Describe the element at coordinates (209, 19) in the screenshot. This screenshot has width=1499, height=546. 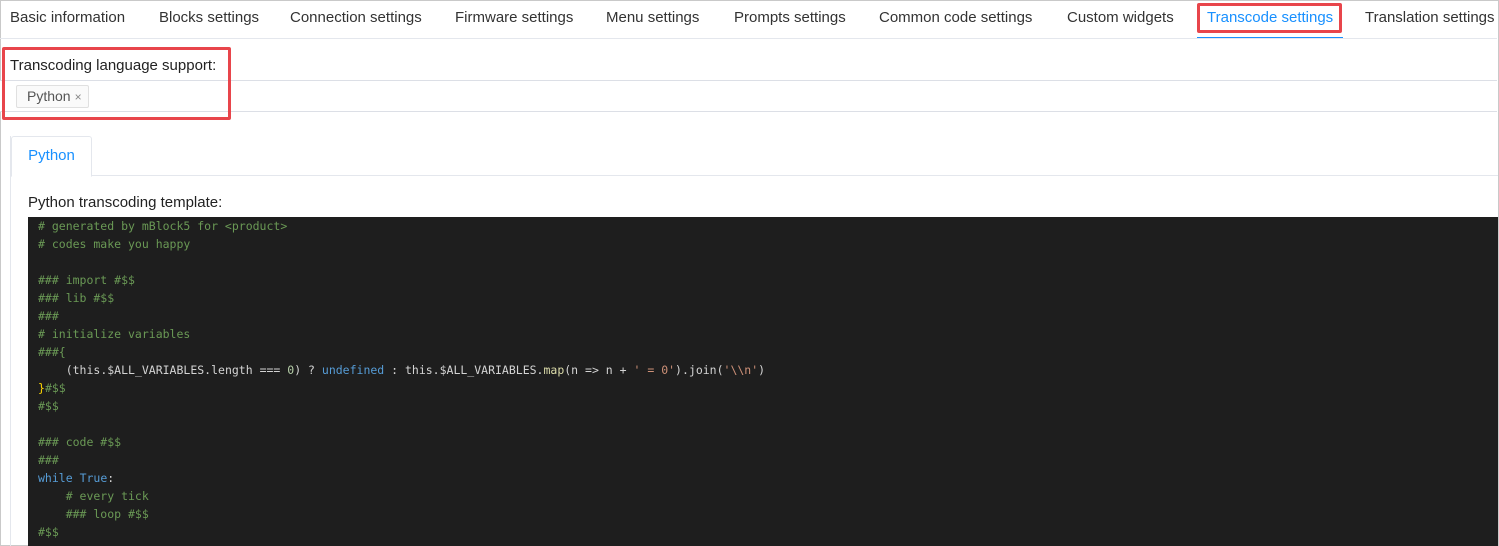
I see `tab-blocks-settings: Blocks settings` at that location.